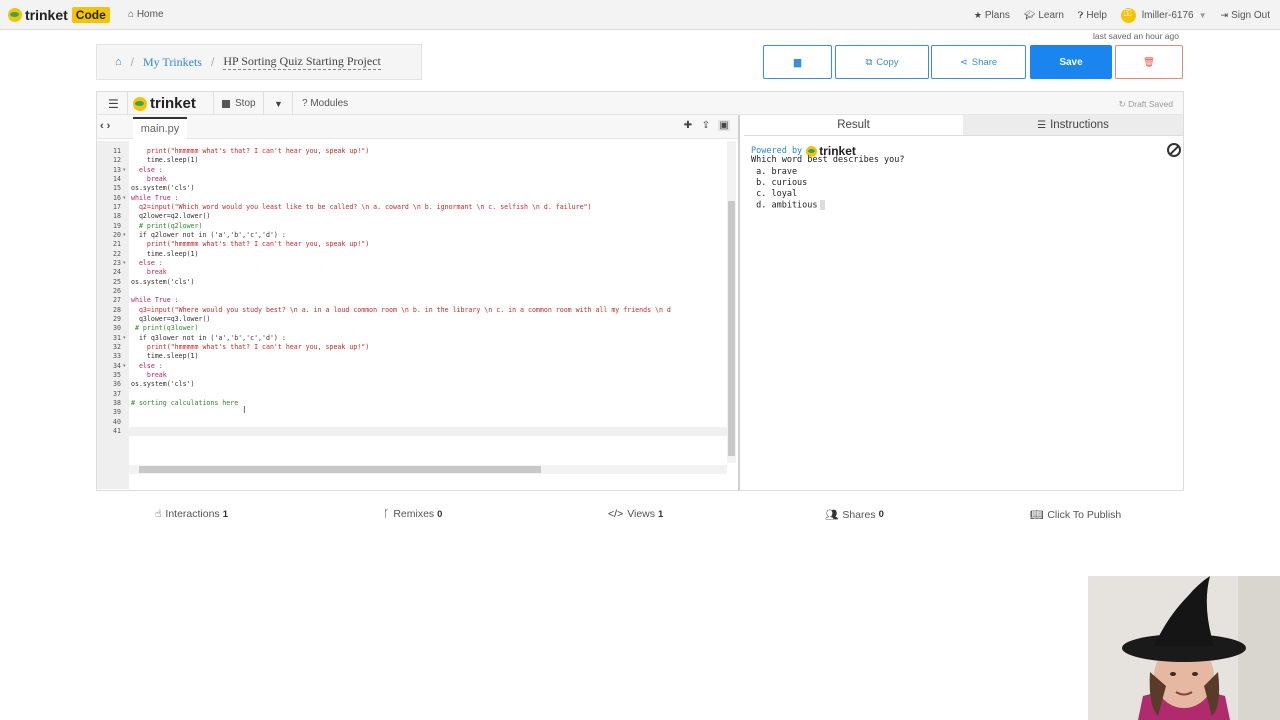  Describe the element at coordinates (1084, 514) in the screenshot. I see `publish-label: Click To Publish` at that location.